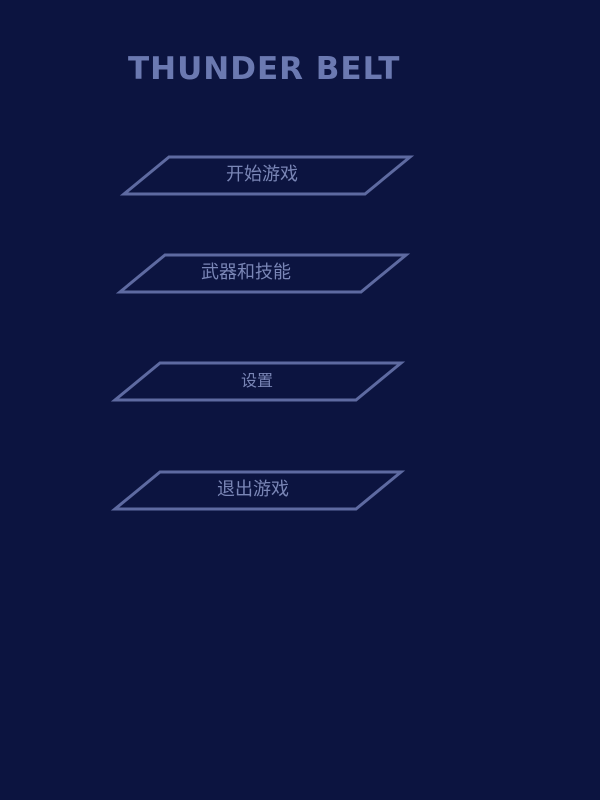 The height and width of the screenshot is (800, 600). I want to click on quit-game-label: 退出游戏, so click(253, 489).